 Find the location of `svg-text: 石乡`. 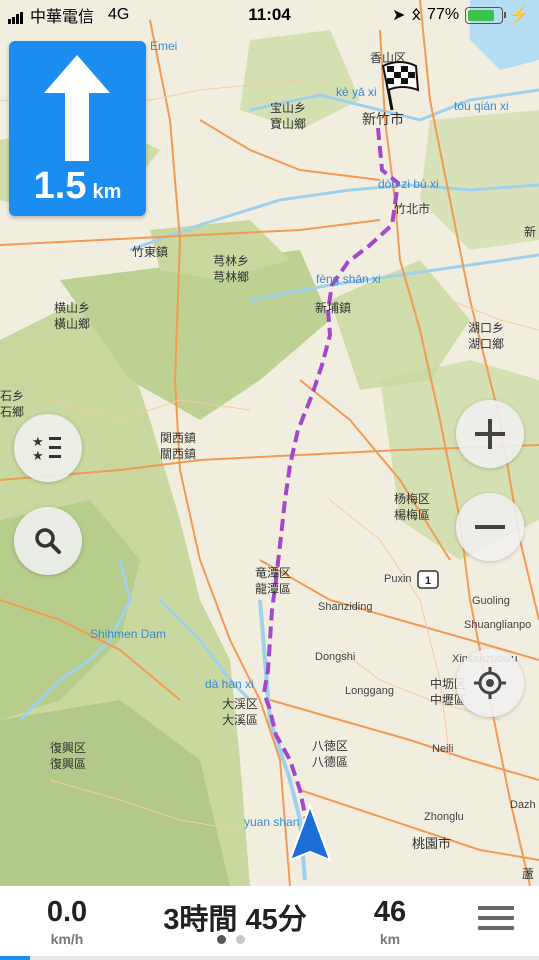

svg-text: 石乡 is located at coordinates (12, 396).